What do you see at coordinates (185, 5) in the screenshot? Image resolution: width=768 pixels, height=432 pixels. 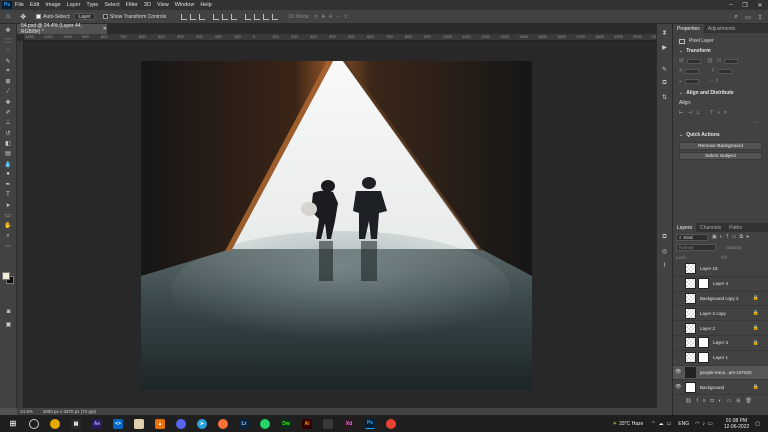 I see `menu-window: Window` at bounding box center [185, 5].